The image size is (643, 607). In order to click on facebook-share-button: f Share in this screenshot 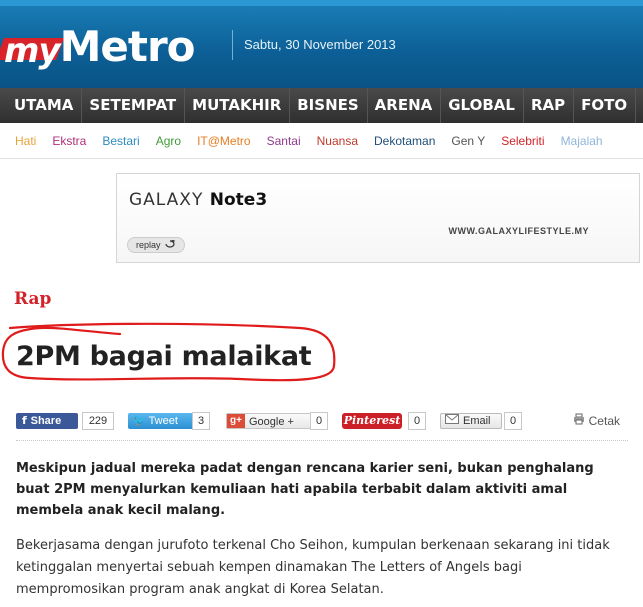, I will do `click(47, 421)`.